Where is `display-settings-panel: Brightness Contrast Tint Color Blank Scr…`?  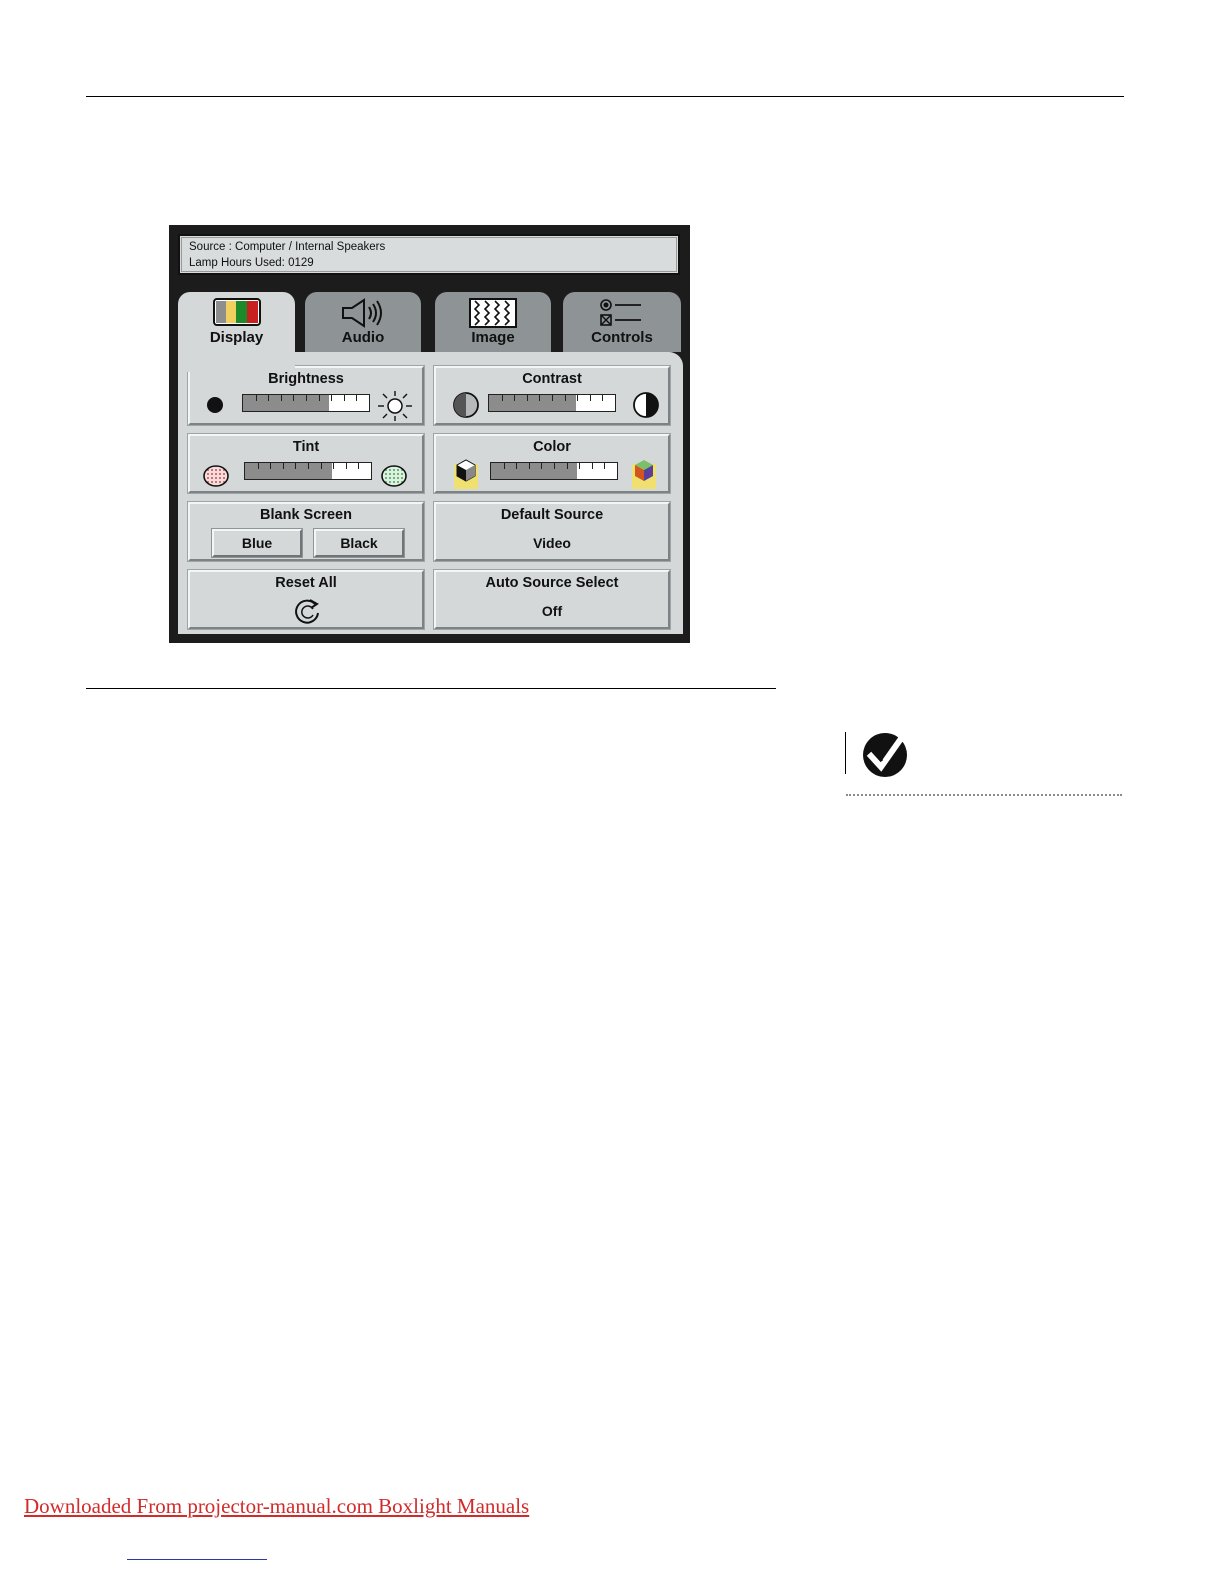 display-settings-panel: Brightness Contrast Tint Color Blank Scr… is located at coordinates (430, 493).